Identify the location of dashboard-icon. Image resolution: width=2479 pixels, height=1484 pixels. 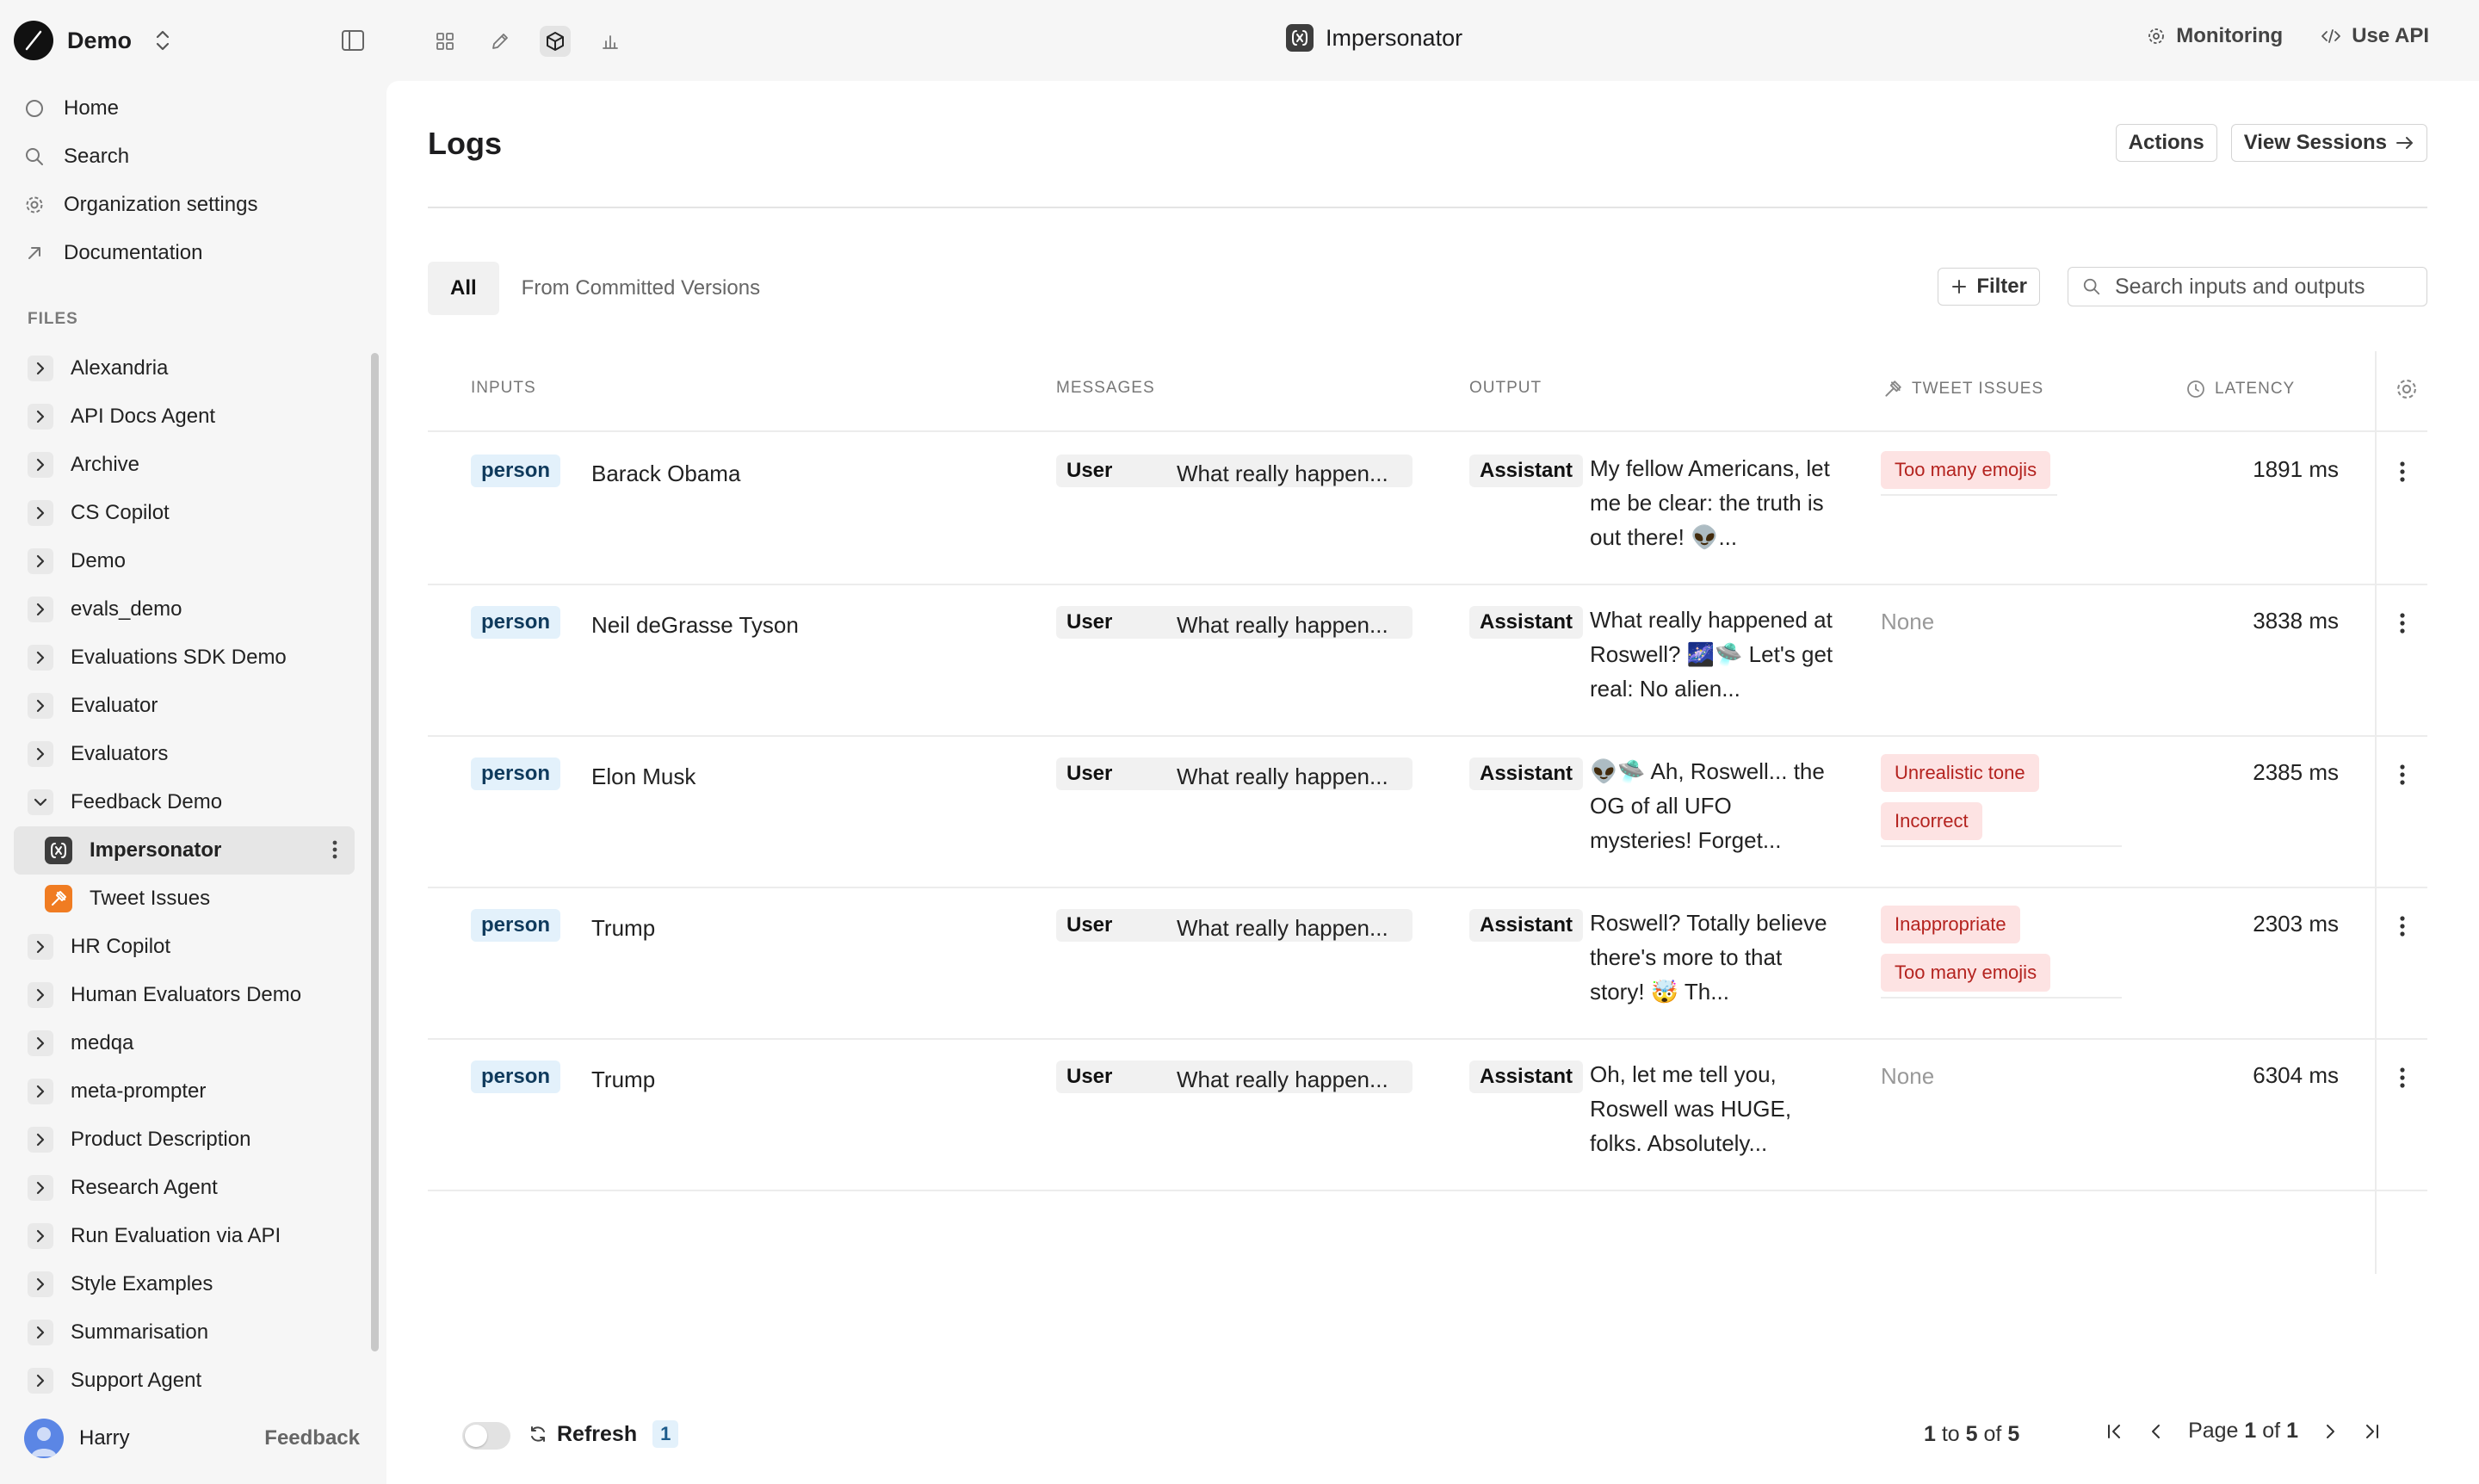
(445, 41).